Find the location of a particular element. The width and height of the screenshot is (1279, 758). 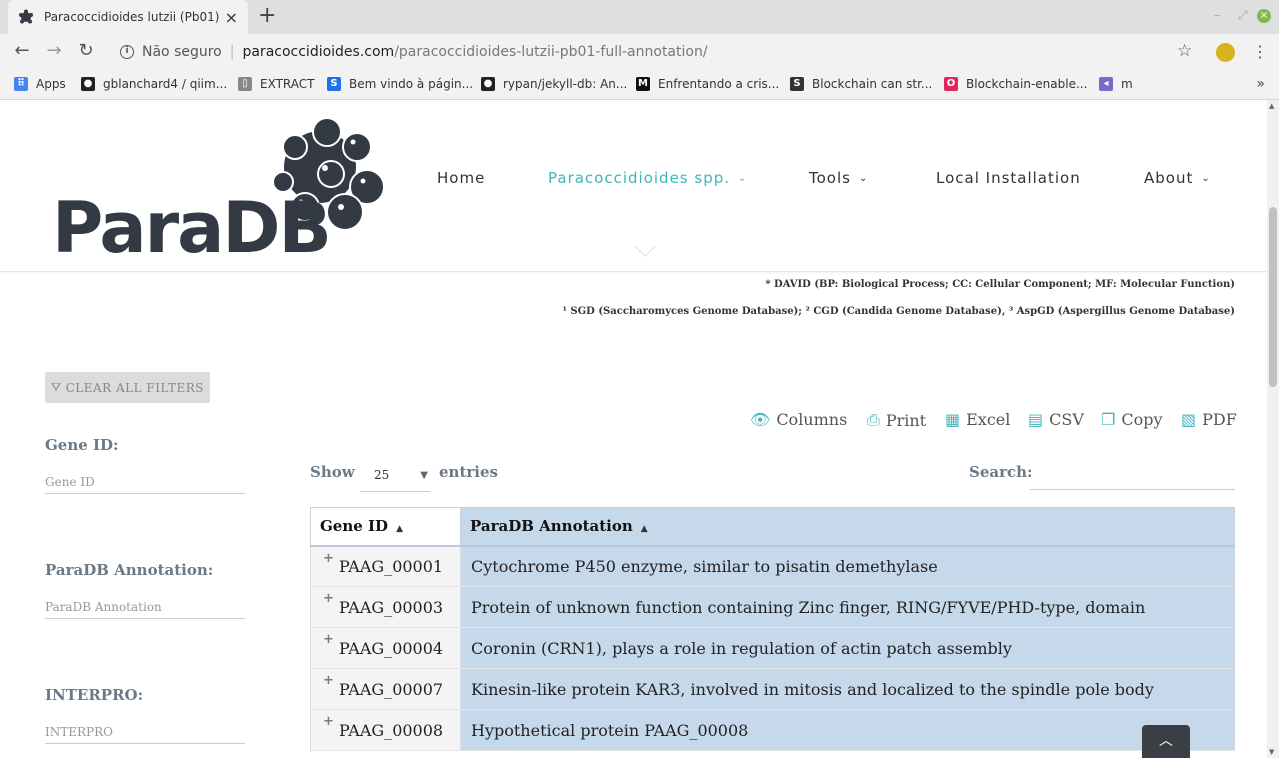

column-header-label: ParaDB Annotation is located at coordinates (551, 526).